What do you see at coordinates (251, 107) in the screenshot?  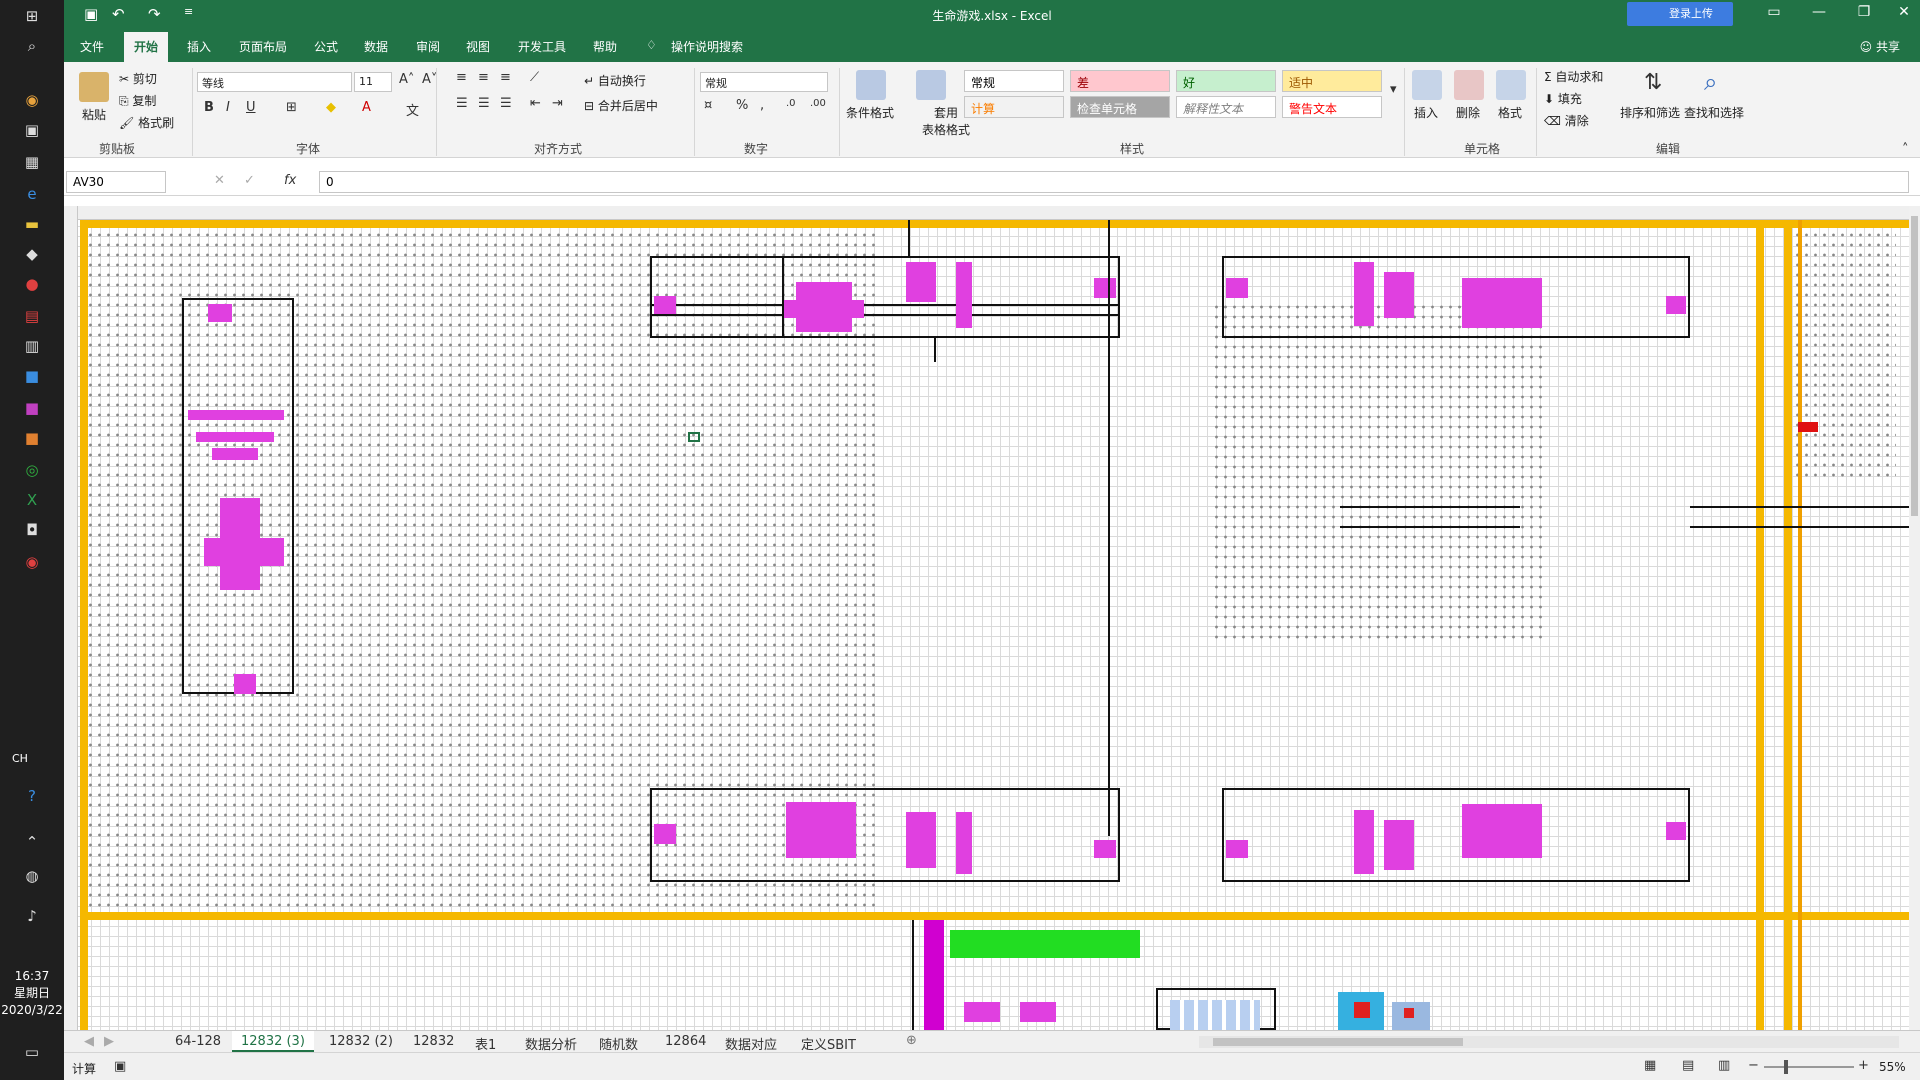 I see `underline-button: U` at bounding box center [251, 107].